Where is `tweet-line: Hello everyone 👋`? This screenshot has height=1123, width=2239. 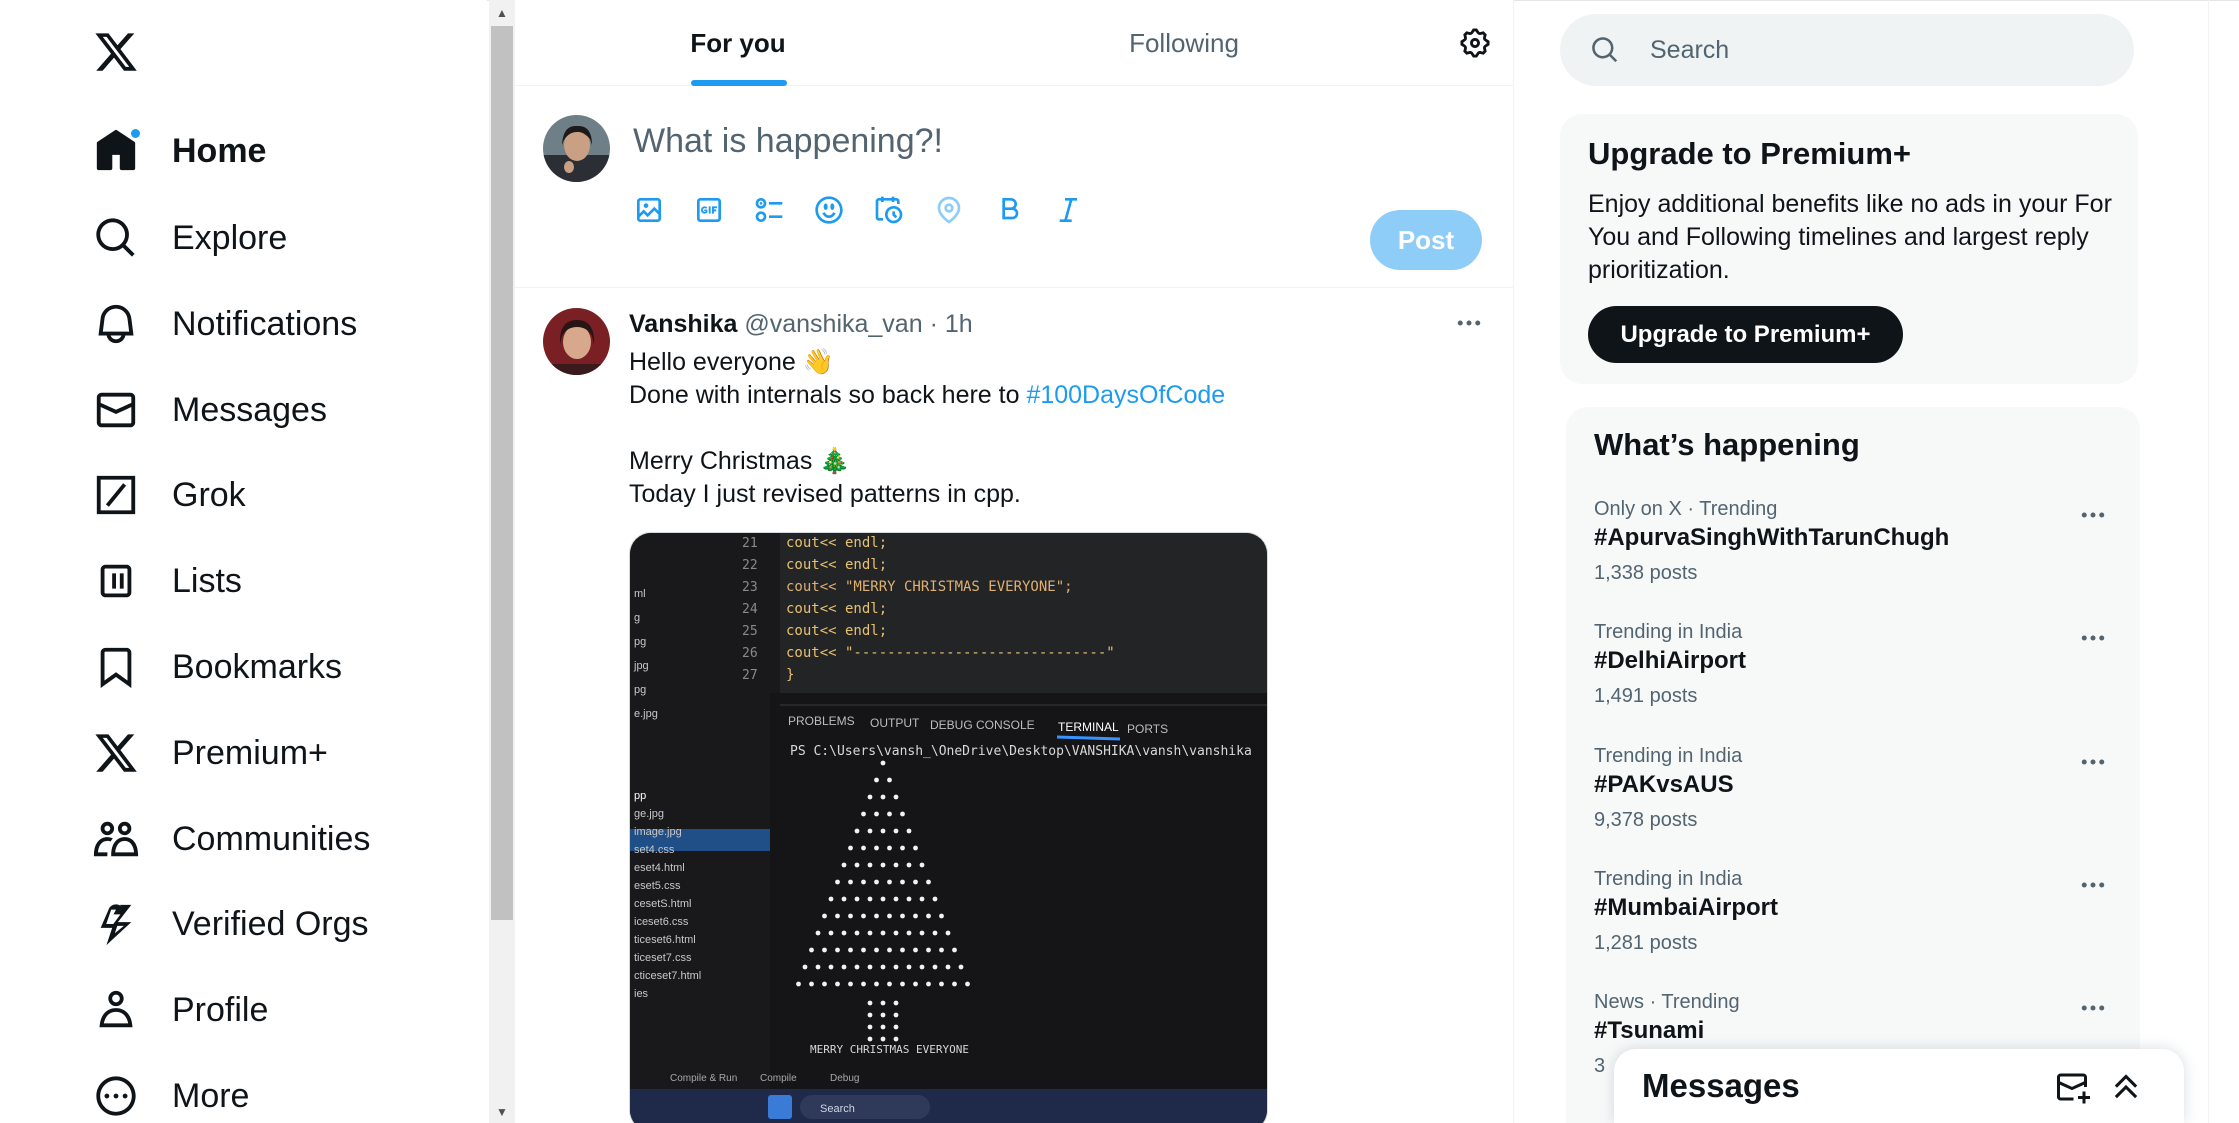 tweet-line: Hello everyone 👋 is located at coordinates (731, 362).